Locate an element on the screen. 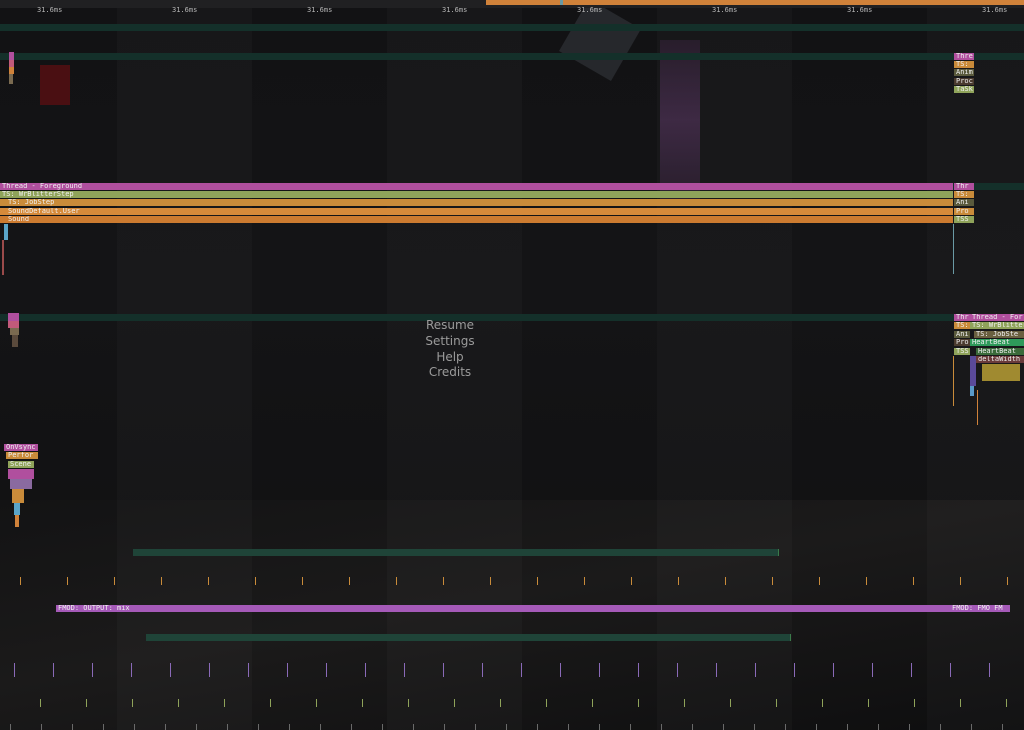 This screenshot has width=1024, height=730. zone-label: Thre is located at coordinates (964, 56).